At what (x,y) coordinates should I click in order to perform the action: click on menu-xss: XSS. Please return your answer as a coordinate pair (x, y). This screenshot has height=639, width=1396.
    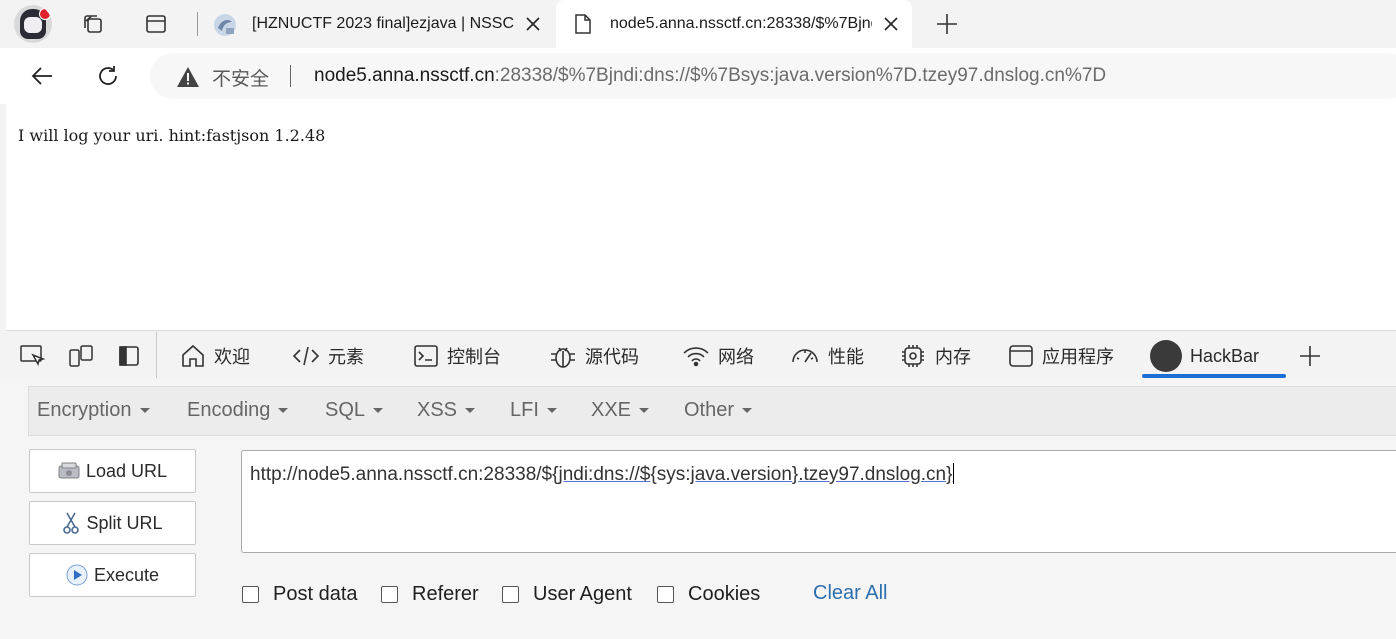
    Looking at the image, I should click on (446, 410).